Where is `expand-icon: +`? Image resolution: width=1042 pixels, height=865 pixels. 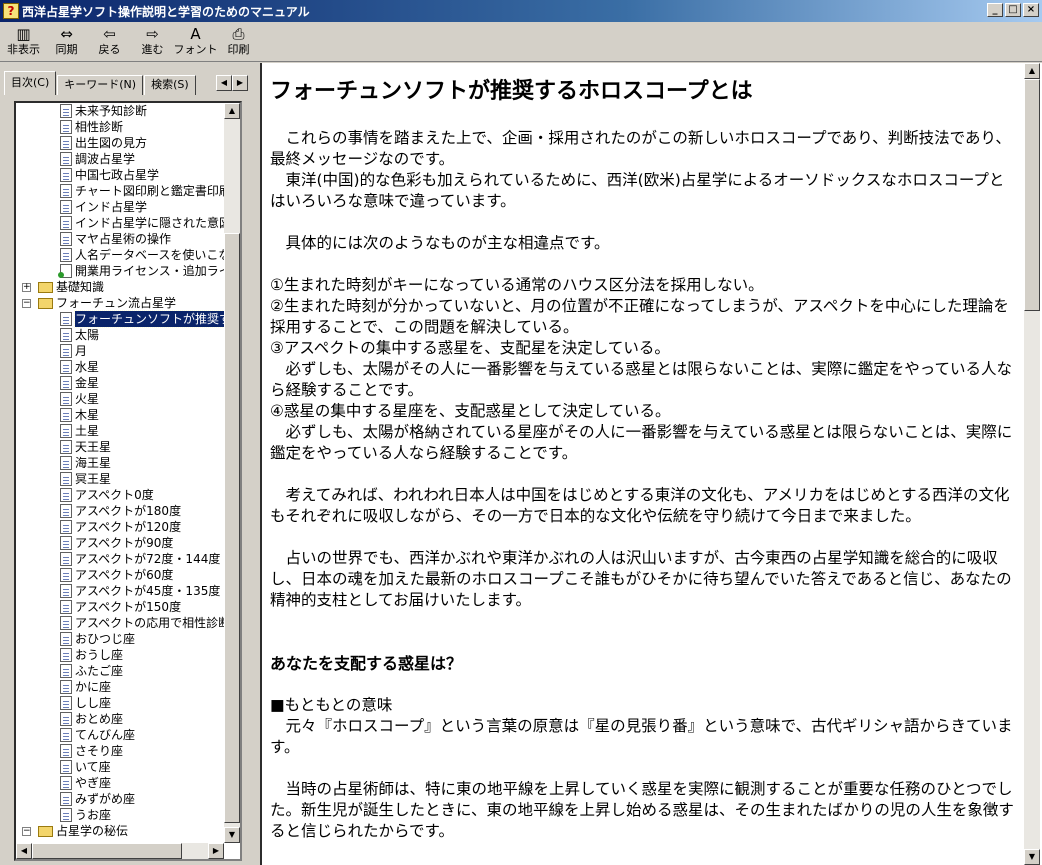
expand-icon: + is located at coordinates (26, 287).